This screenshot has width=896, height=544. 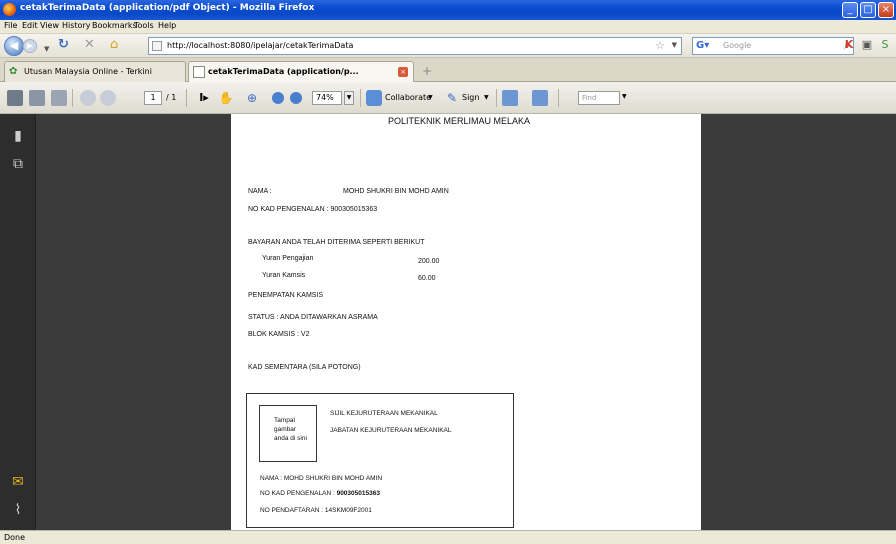 I want to click on sign-pen-icon: ✎, so click(x=452, y=98).